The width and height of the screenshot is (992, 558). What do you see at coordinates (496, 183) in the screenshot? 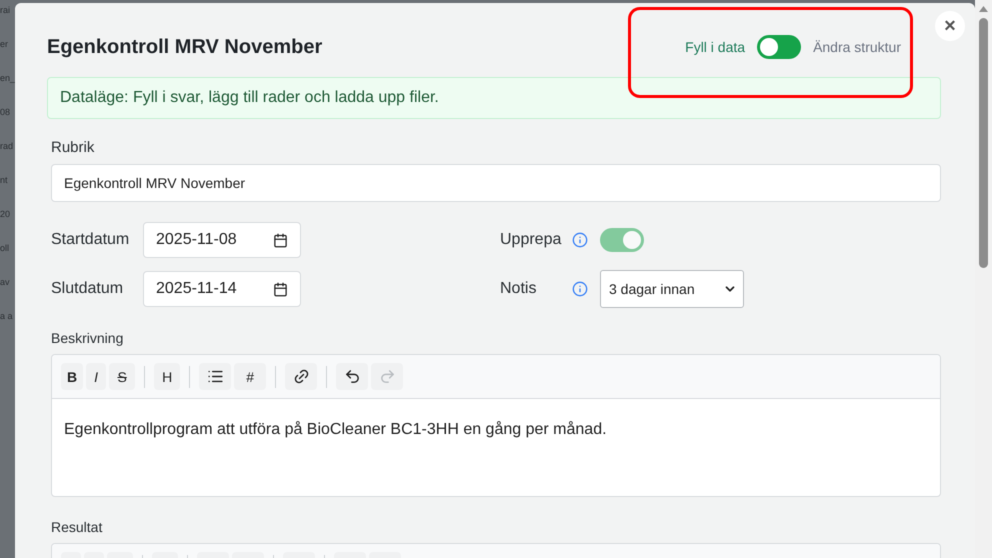
I see `title-input: Egenkontroll MRV November` at bounding box center [496, 183].